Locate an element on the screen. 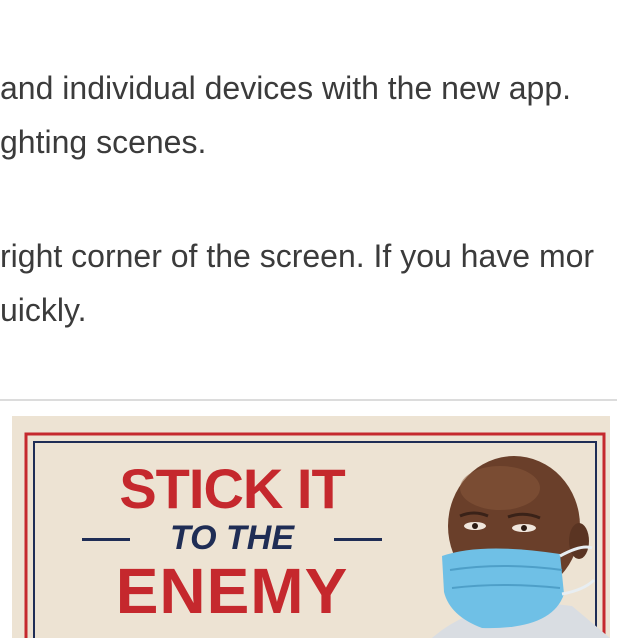 The height and width of the screenshot is (638, 618). poster-line3: ENEMY is located at coordinates (232, 591).